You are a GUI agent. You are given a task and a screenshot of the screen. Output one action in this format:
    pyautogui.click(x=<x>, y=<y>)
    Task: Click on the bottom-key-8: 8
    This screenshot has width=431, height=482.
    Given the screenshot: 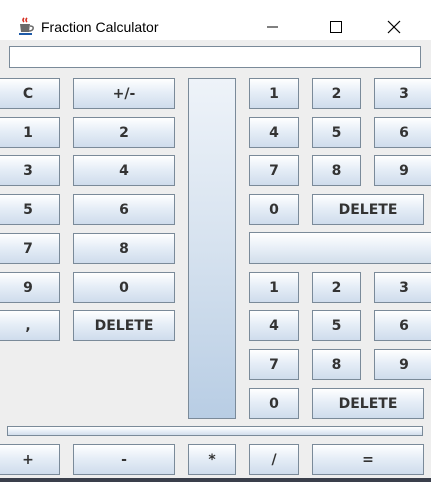 What is the action you would take?
    pyautogui.click(x=336, y=364)
    